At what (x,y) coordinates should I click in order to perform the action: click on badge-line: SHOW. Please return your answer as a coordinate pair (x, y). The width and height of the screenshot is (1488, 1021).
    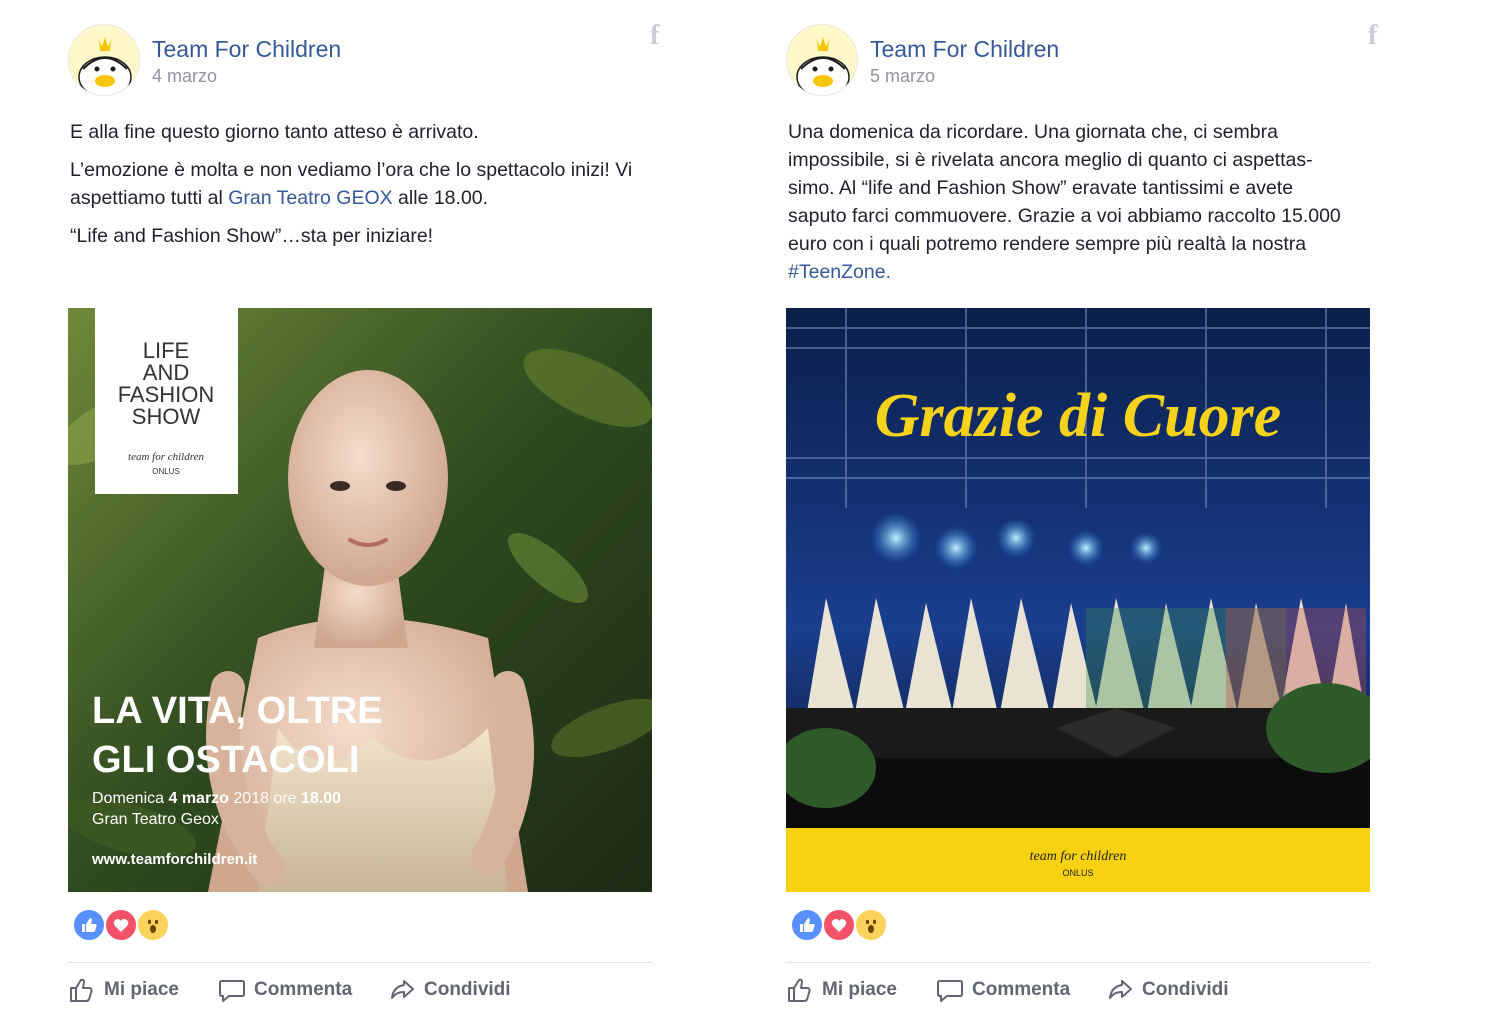
    Looking at the image, I should click on (166, 416).